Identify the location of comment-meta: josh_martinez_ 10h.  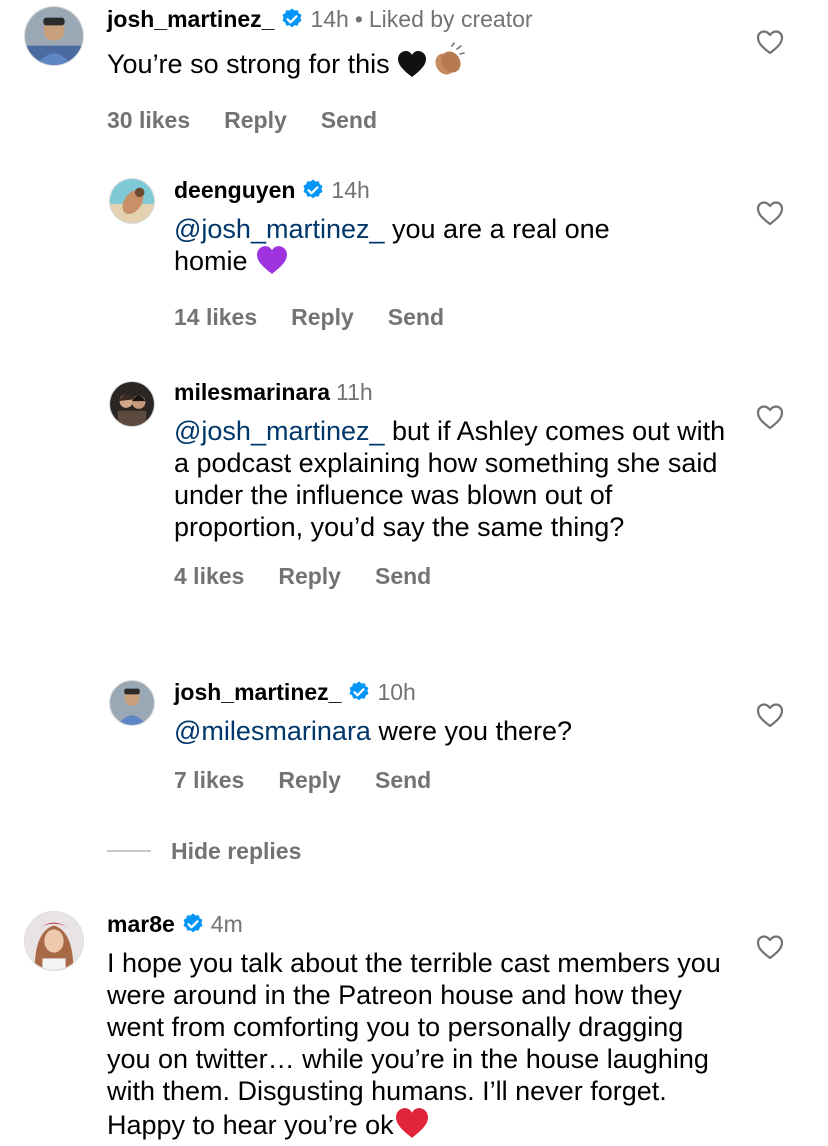
(456, 692).